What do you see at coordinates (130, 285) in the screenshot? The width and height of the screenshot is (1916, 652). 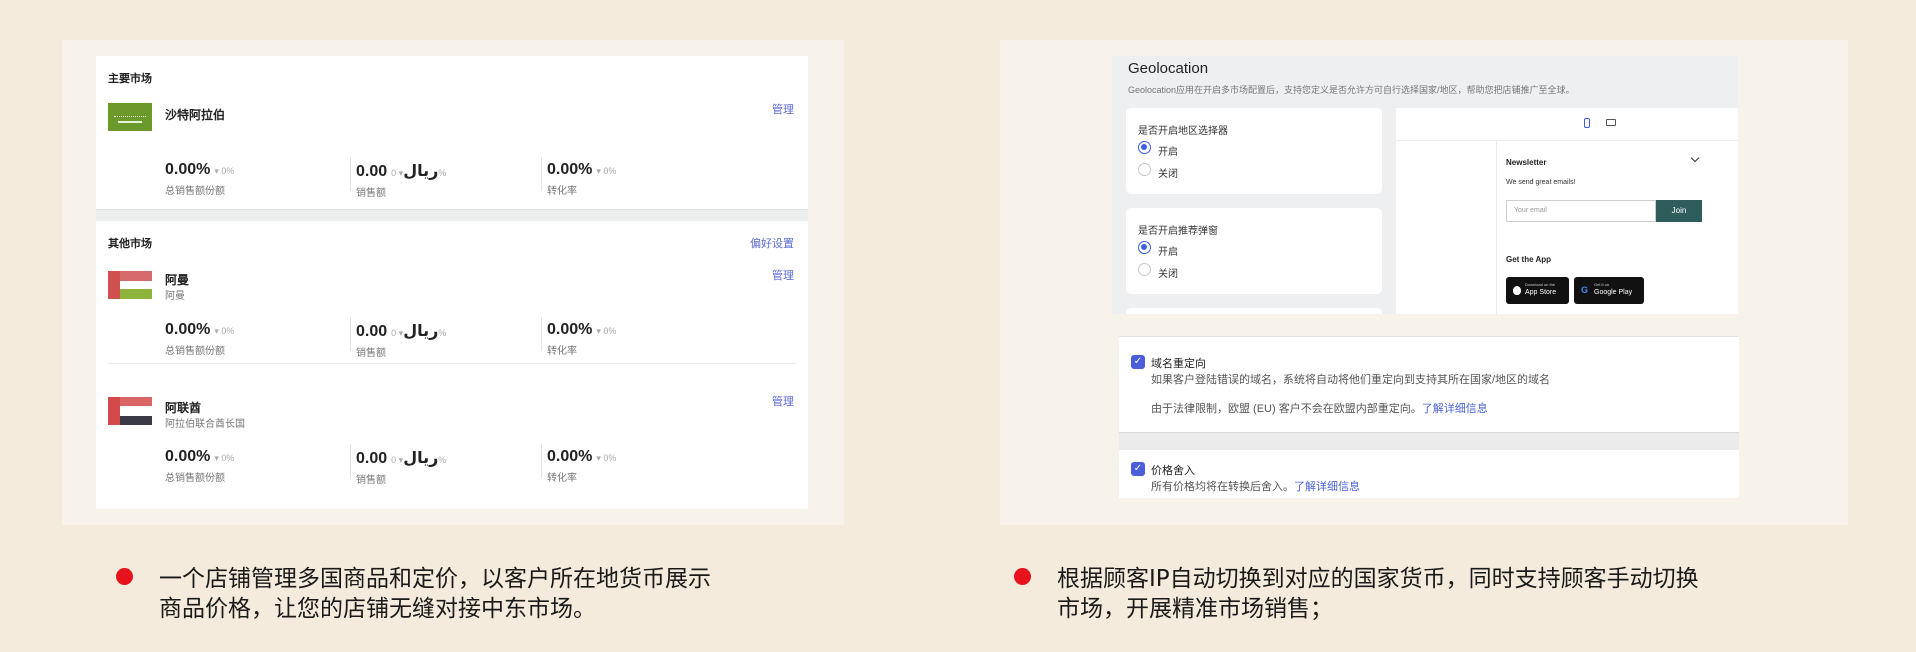 I see `oman-flag` at bounding box center [130, 285].